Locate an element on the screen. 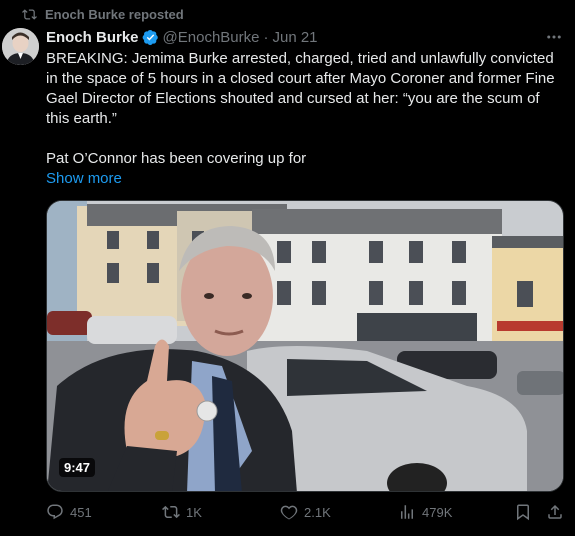 This screenshot has height=536, width=575. share-button is located at coordinates (555, 512).